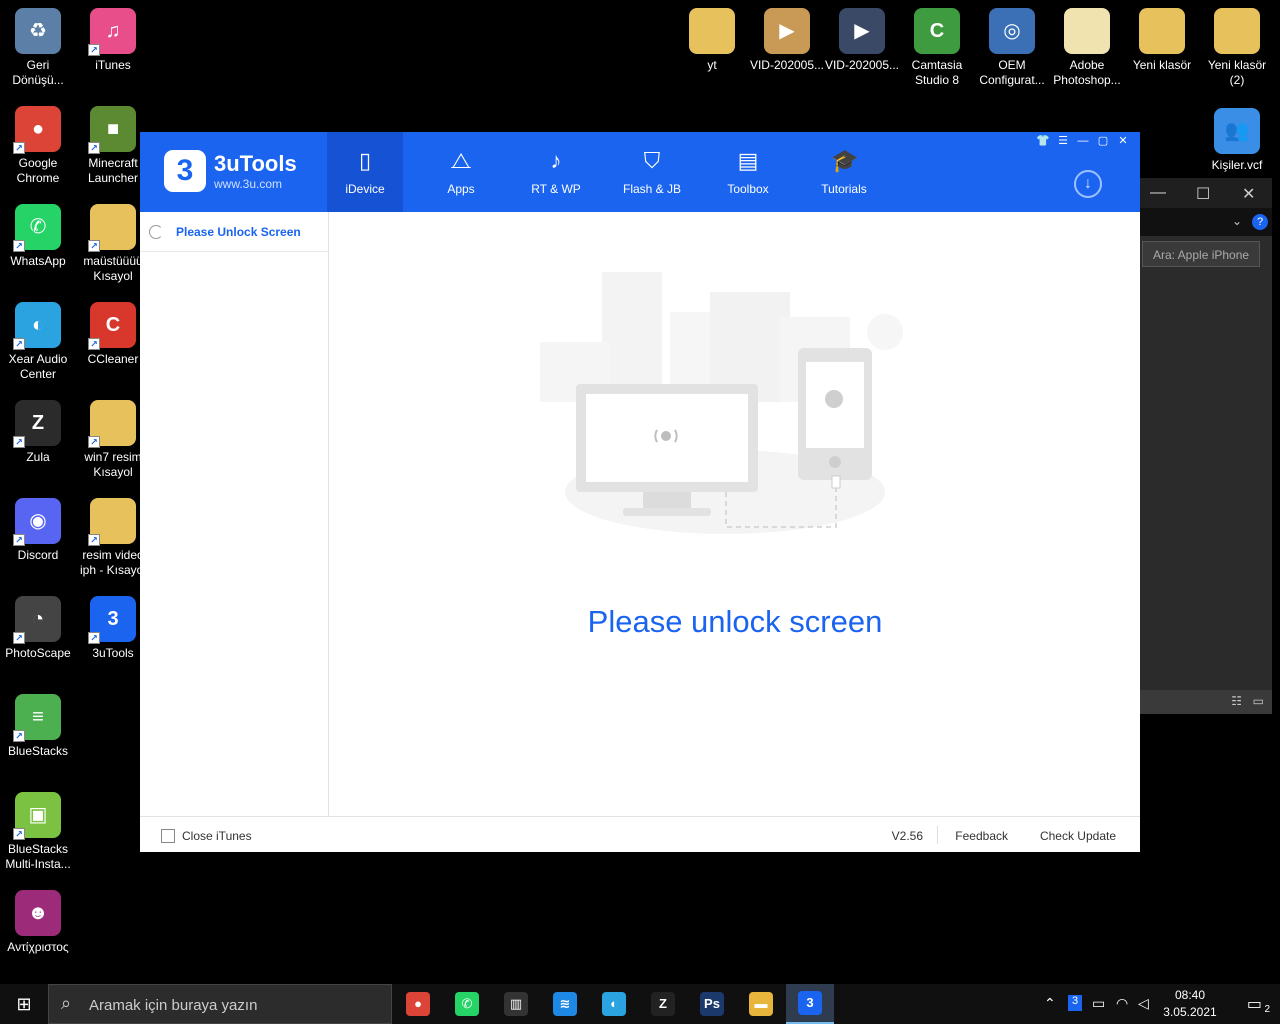  I want to click on tab-toolbox: ▤ Toolbox, so click(748, 172).